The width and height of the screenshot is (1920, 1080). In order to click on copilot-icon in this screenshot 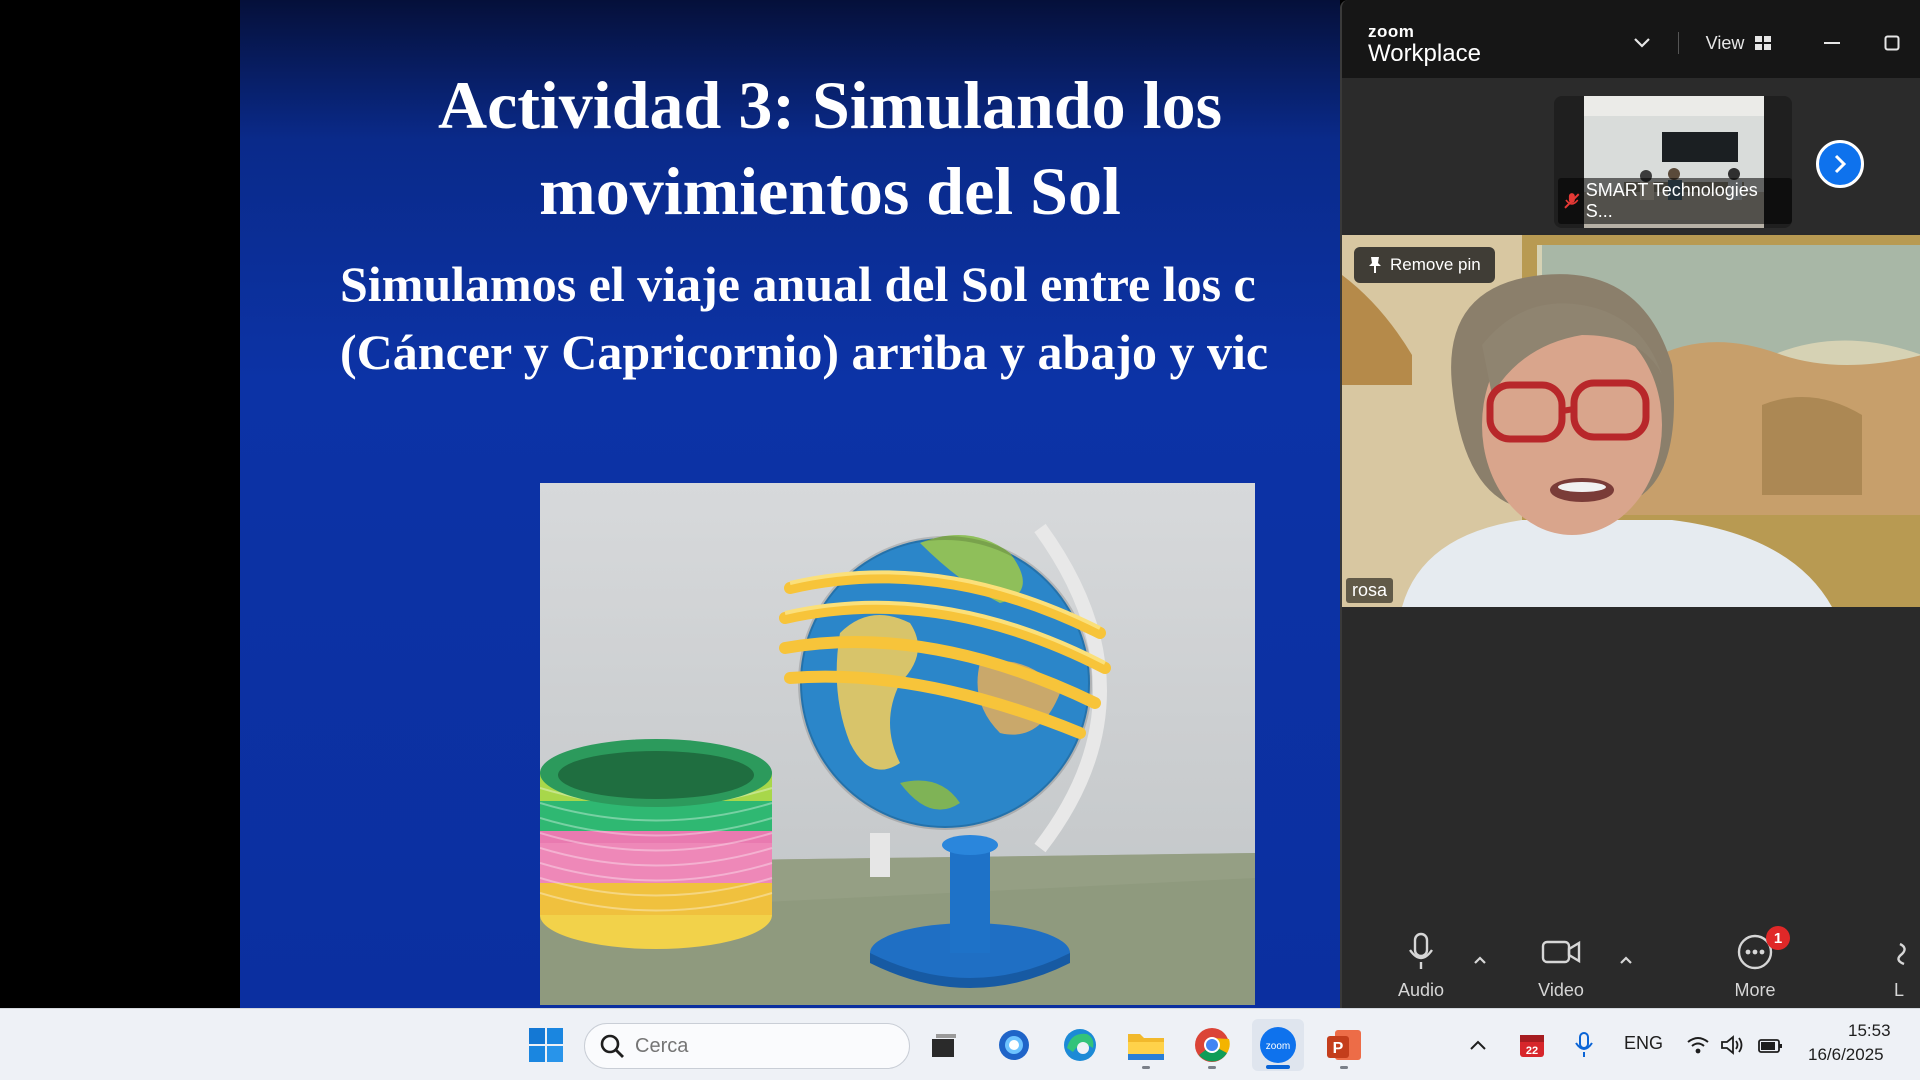, I will do `click(1014, 1045)`.